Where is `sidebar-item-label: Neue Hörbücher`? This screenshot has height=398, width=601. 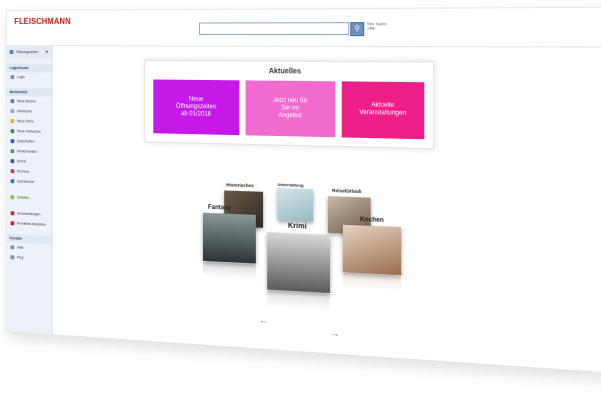 sidebar-item-label: Neue Hörbücher is located at coordinates (29, 131).